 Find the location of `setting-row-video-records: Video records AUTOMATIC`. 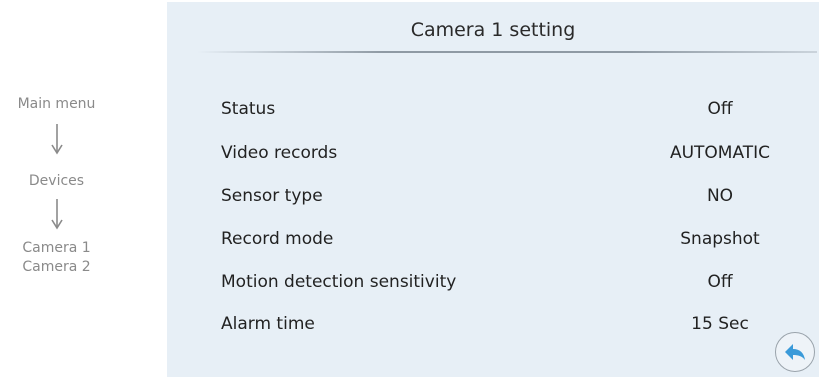

setting-row-video-records: Video records AUTOMATIC is located at coordinates (520, 155).